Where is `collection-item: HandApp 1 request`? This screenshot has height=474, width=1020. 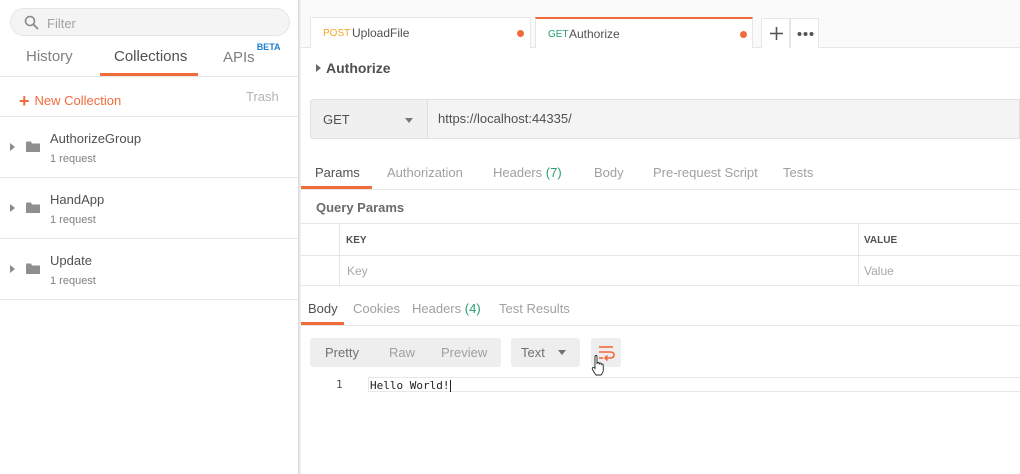 collection-item: HandApp 1 request is located at coordinates (149, 208).